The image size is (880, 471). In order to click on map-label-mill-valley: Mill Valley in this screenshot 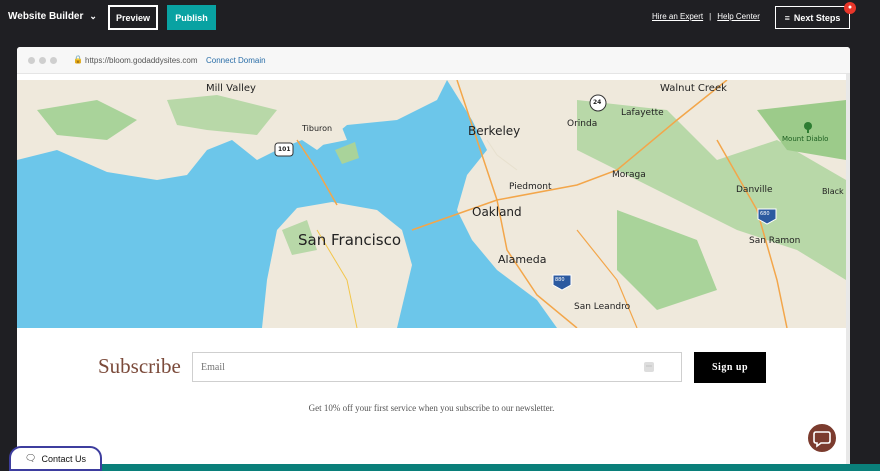, I will do `click(231, 88)`.